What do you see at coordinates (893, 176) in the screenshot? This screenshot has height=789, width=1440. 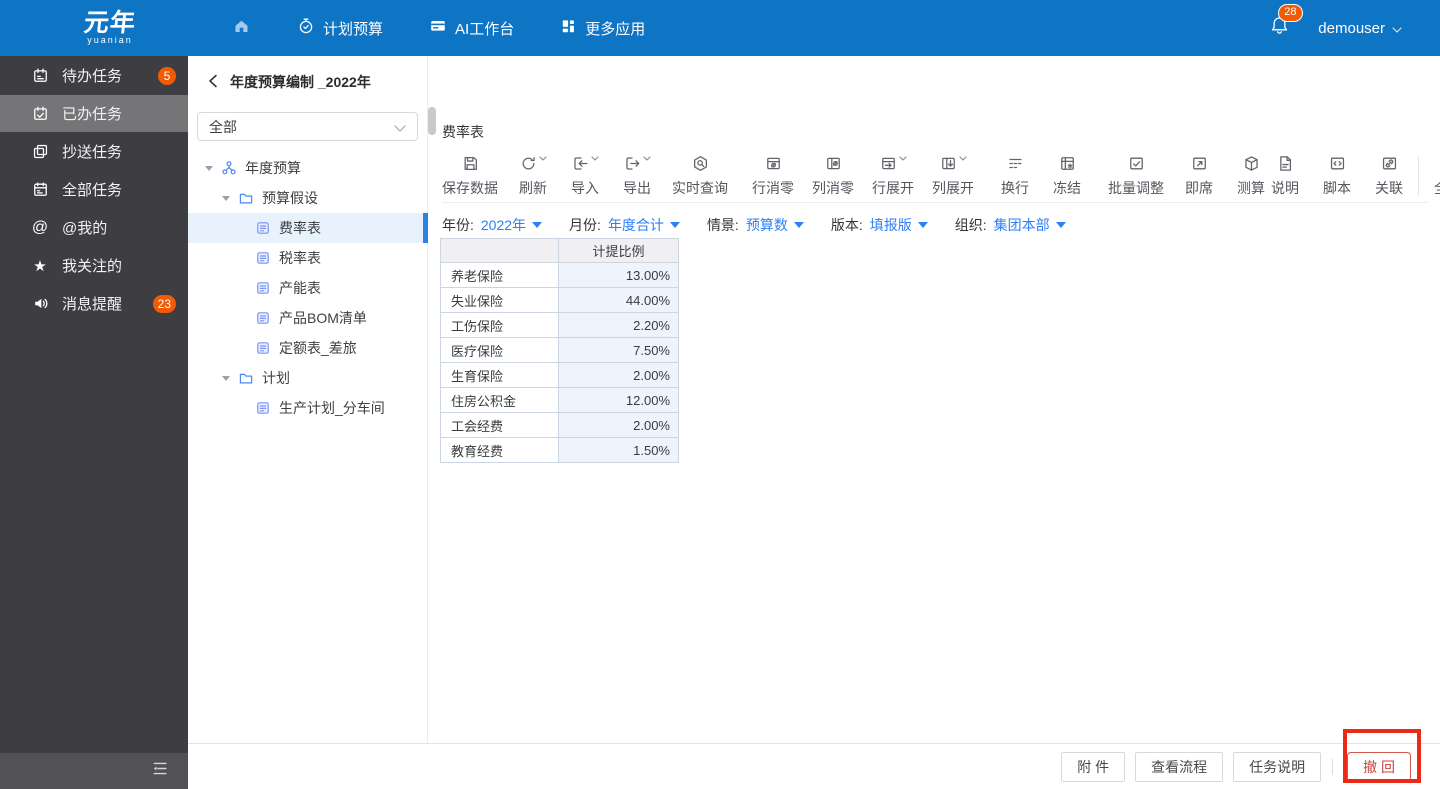 I see `row-expand-button: 行展开` at bounding box center [893, 176].